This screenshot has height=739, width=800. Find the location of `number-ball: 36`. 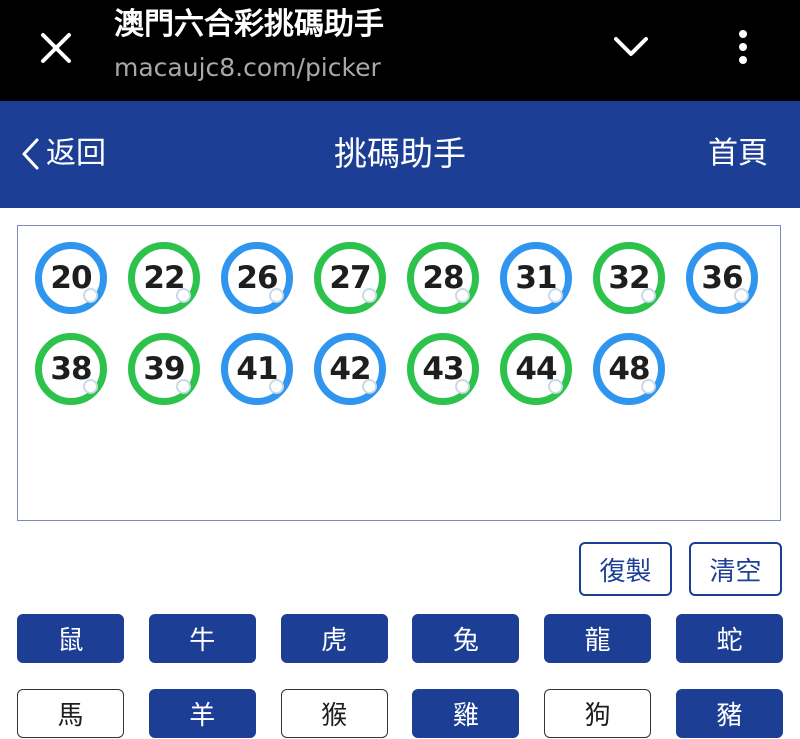

number-ball: 36 is located at coordinates (722, 278).